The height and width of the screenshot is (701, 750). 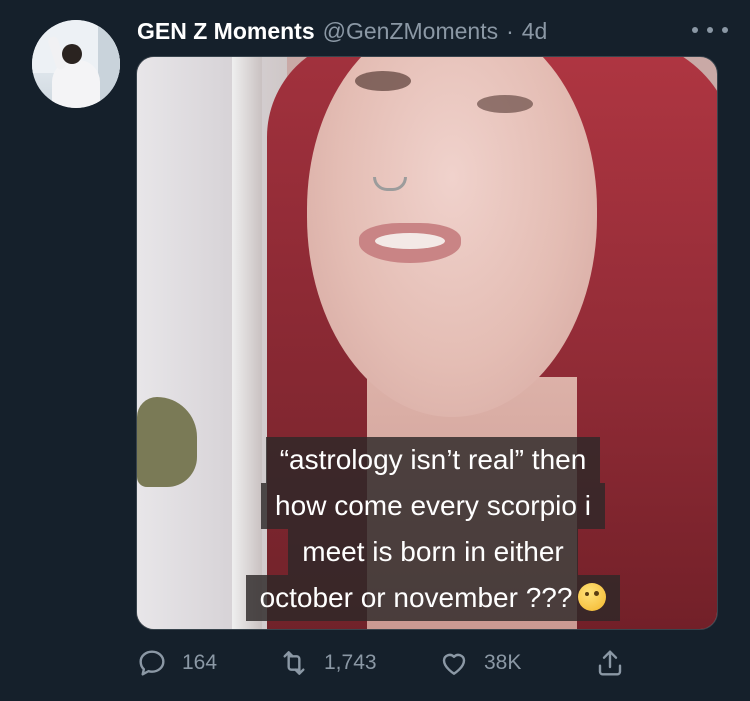 I want to click on image-eye-right, so click(x=505, y=104).